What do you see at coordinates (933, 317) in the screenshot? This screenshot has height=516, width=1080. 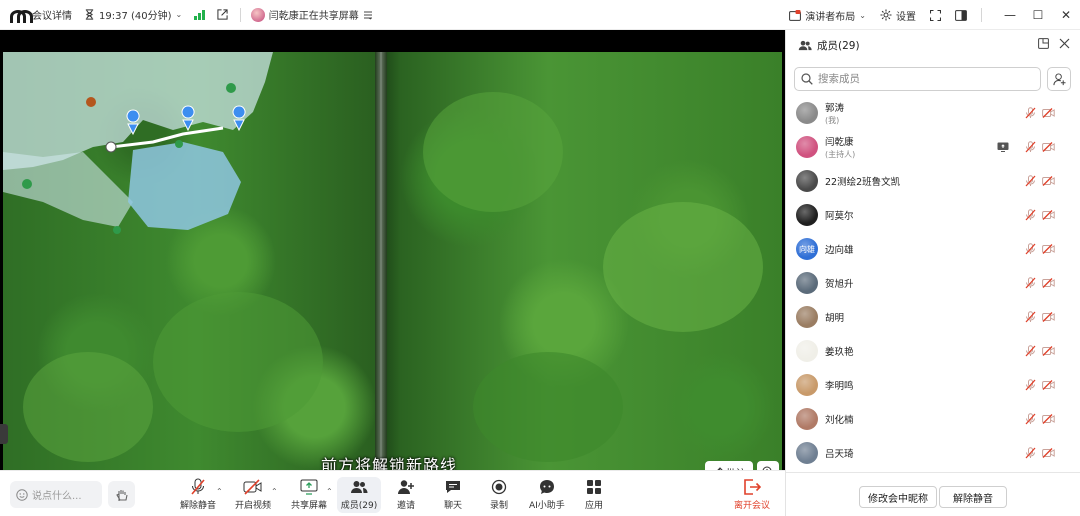 I see `member-row: 胡明` at bounding box center [933, 317].